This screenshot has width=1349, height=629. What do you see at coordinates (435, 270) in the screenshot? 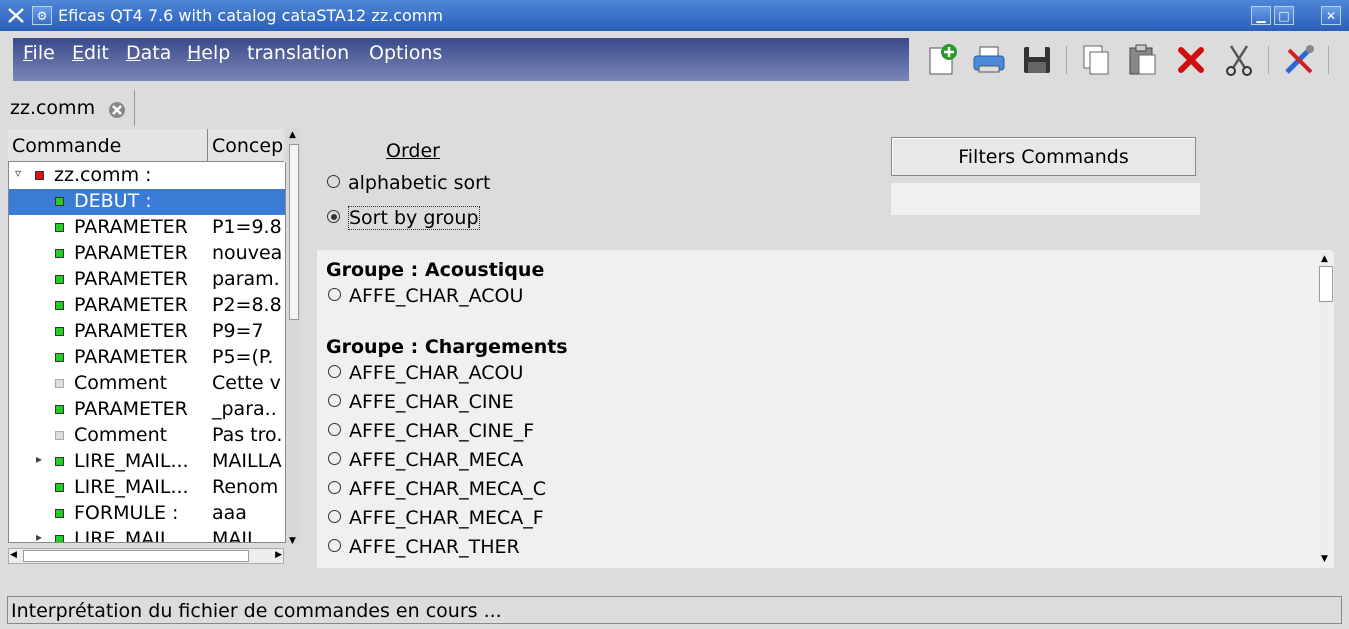
I see `group-title: Groupe : Acoustique` at bounding box center [435, 270].